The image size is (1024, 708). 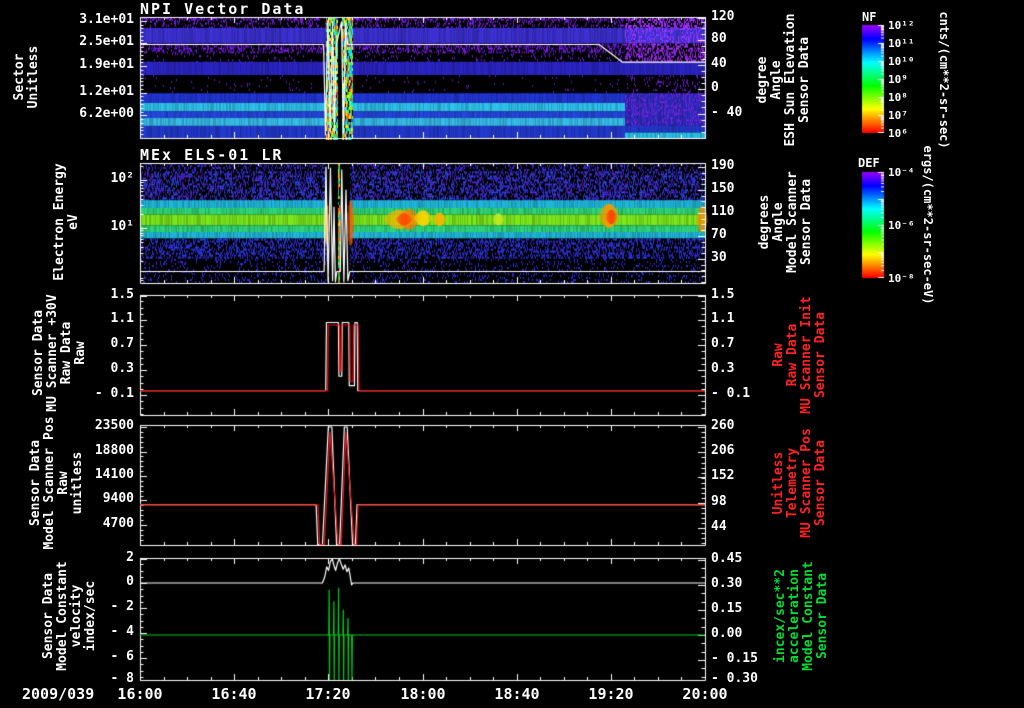 I want to click on x-tick-label: 18:00, so click(x=423, y=694).